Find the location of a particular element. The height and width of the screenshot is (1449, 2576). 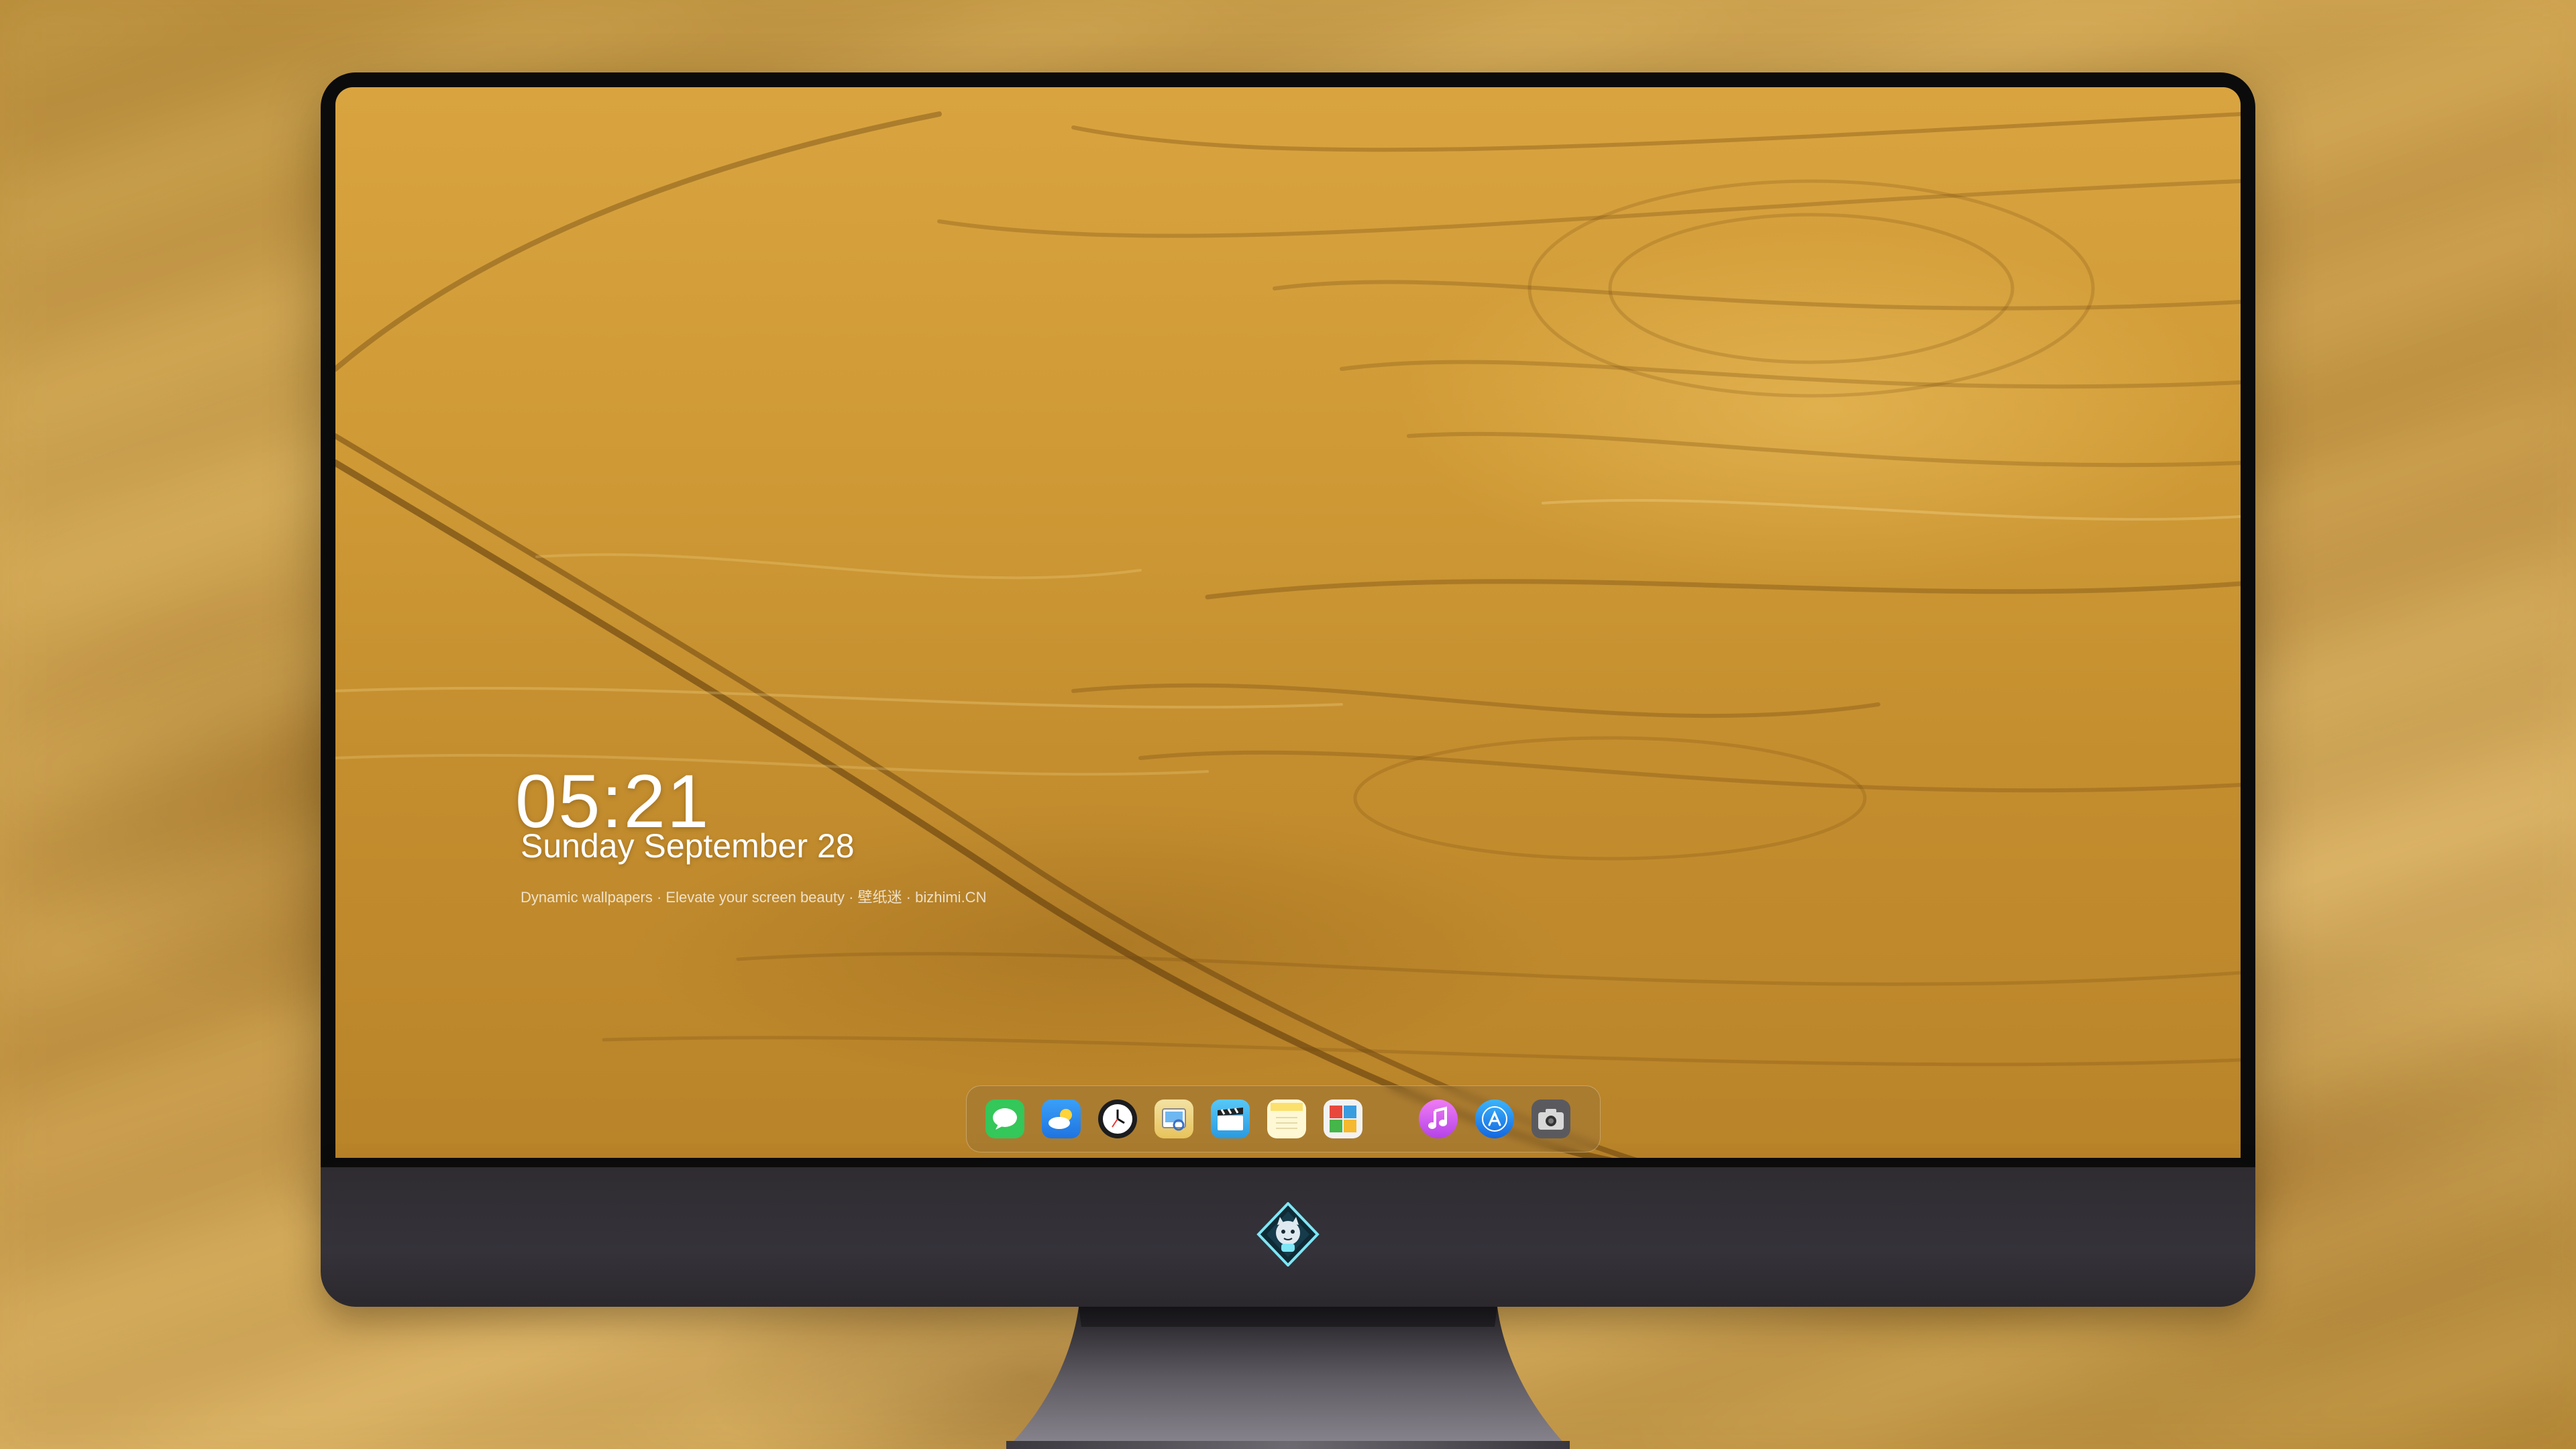

dock-item-clips is located at coordinates (1230, 1118).